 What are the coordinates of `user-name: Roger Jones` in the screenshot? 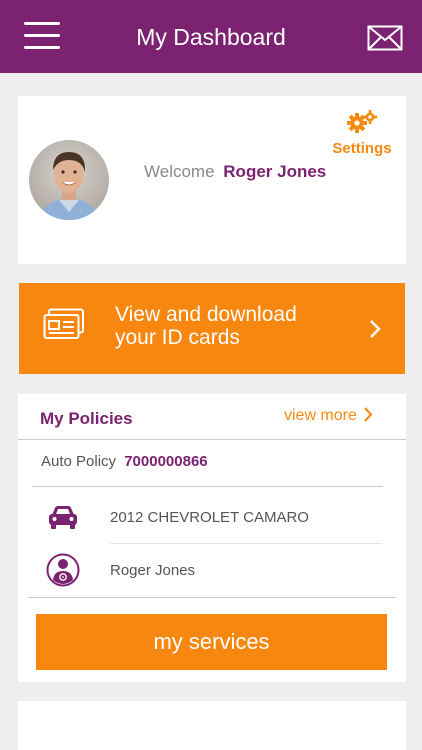 It's located at (275, 171).